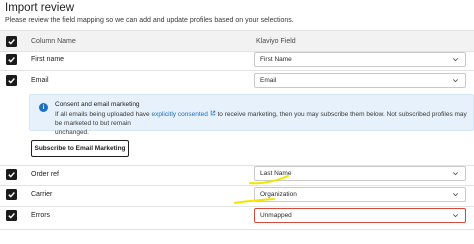 This screenshot has height=244, width=474. I want to click on row-checkbox-carrier, so click(11, 194).